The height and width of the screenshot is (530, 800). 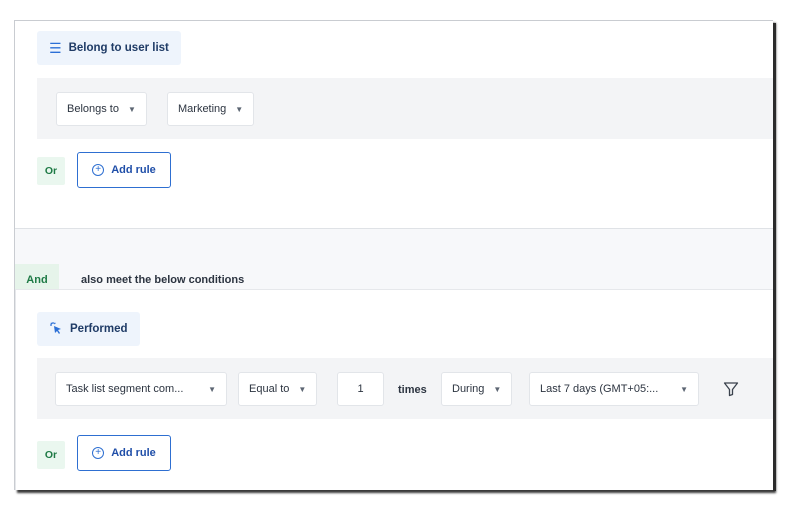 I want to click on belong-to-user-list-chip: ☰ Belong to user list, so click(x=109, y=48).